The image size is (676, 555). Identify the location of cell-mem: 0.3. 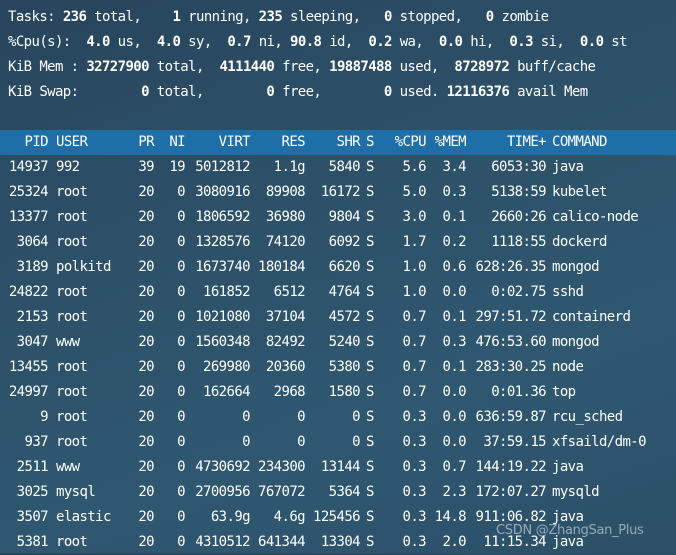
(454, 192).